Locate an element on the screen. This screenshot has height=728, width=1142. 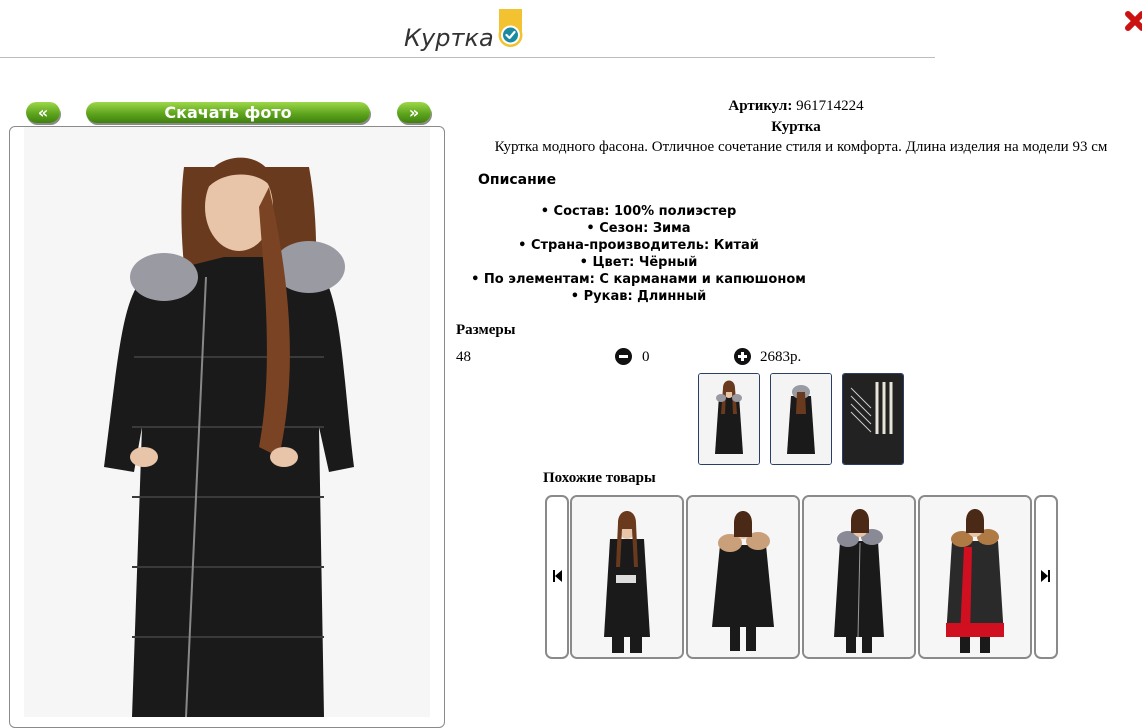
spec-item: Рукав: Длинный is located at coordinates (638, 296).